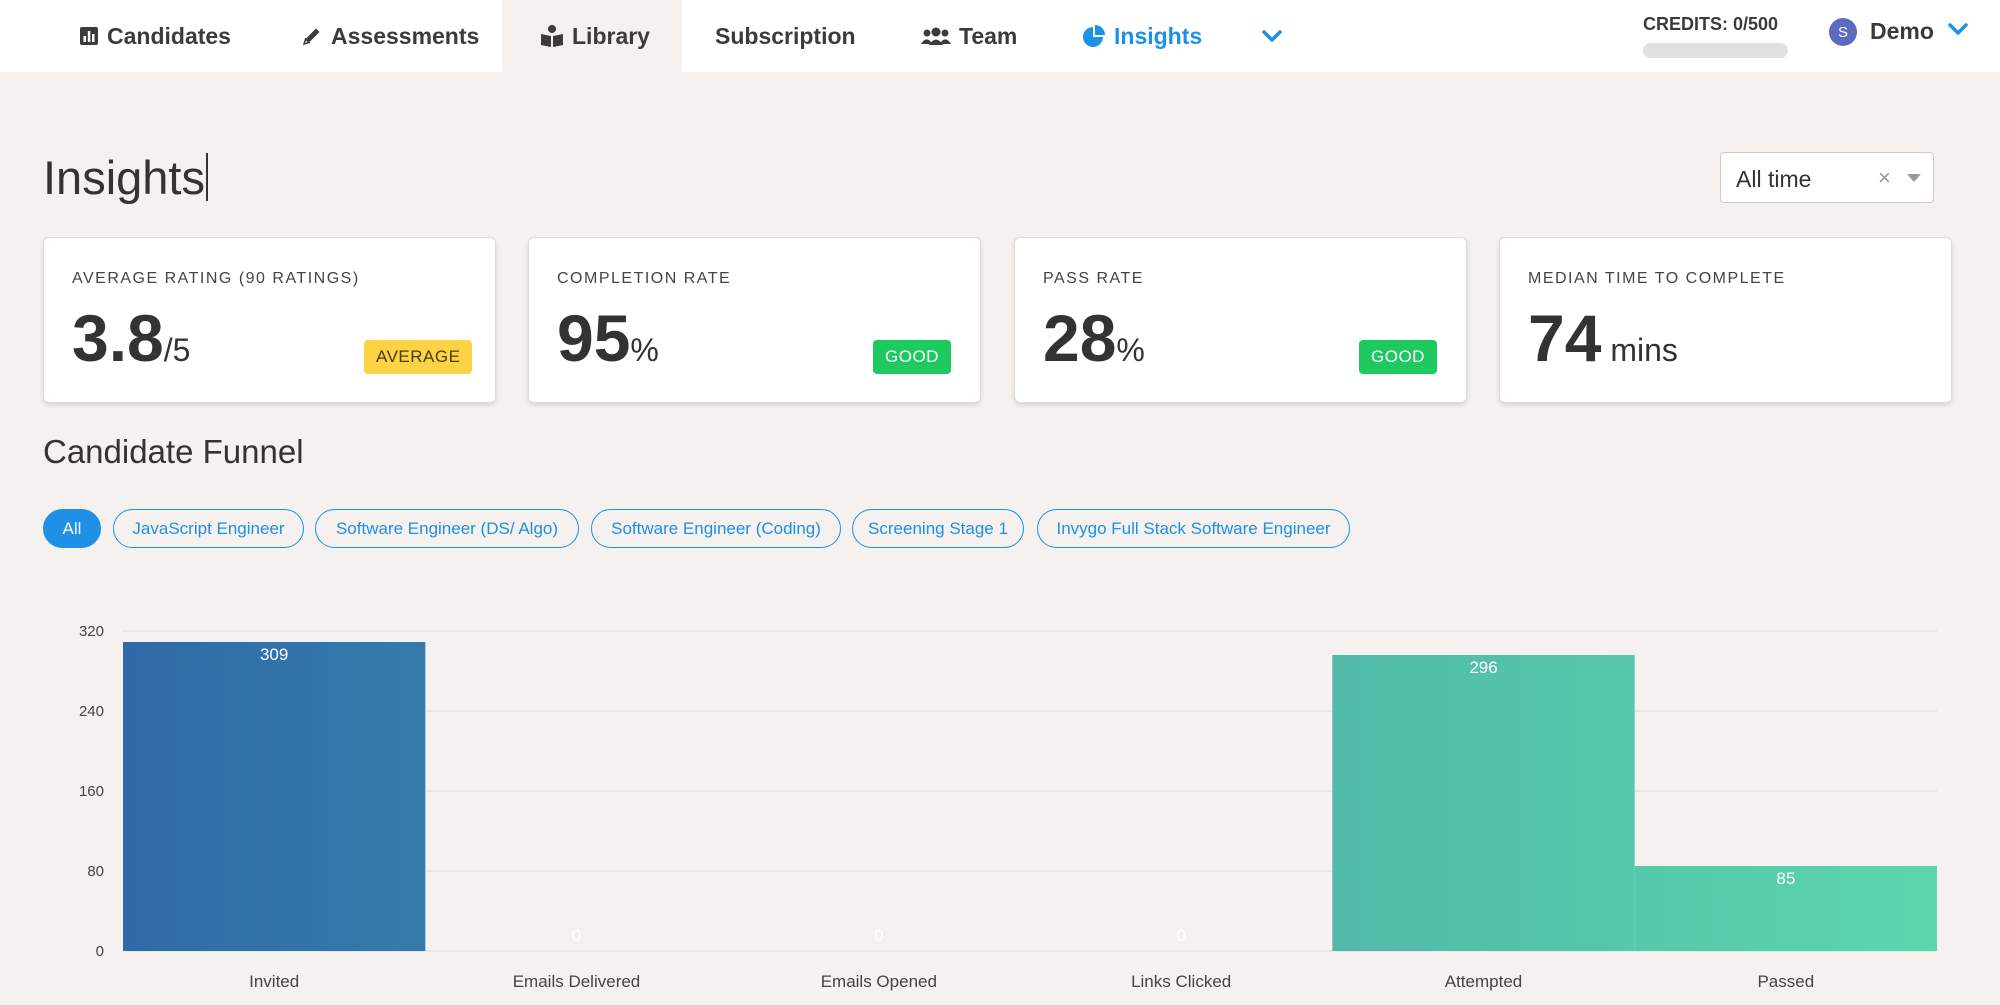 This screenshot has height=1005, width=2000. Describe the element at coordinates (988, 35) in the screenshot. I see `nav-team-label: Team` at that location.